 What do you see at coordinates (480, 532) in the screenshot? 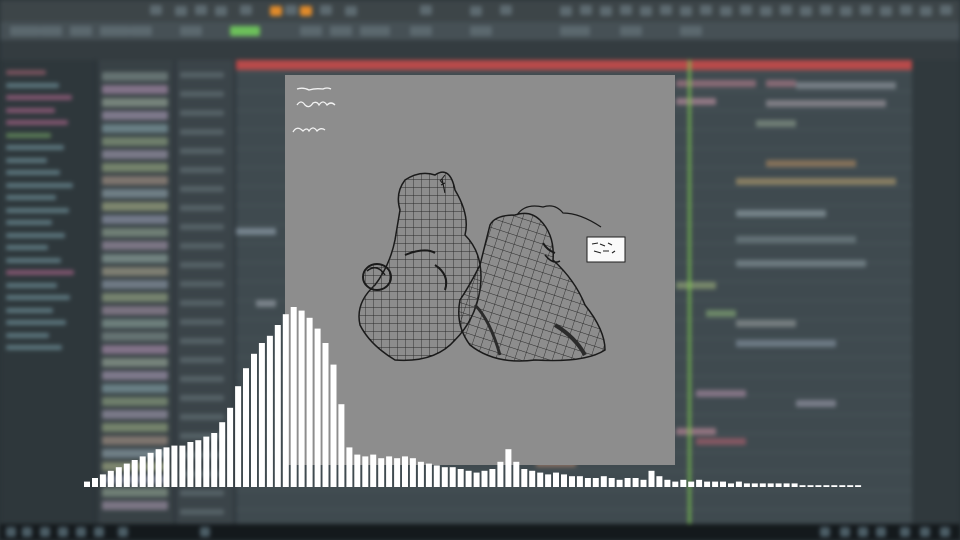
I see `os-taskbar` at bounding box center [480, 532].